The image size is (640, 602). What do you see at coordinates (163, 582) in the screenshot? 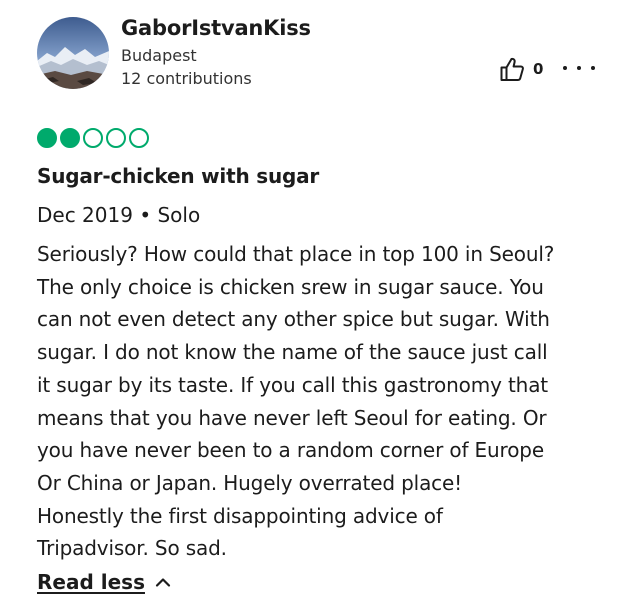
I see `chevron-up-icon` at bounding box center [163, 582].